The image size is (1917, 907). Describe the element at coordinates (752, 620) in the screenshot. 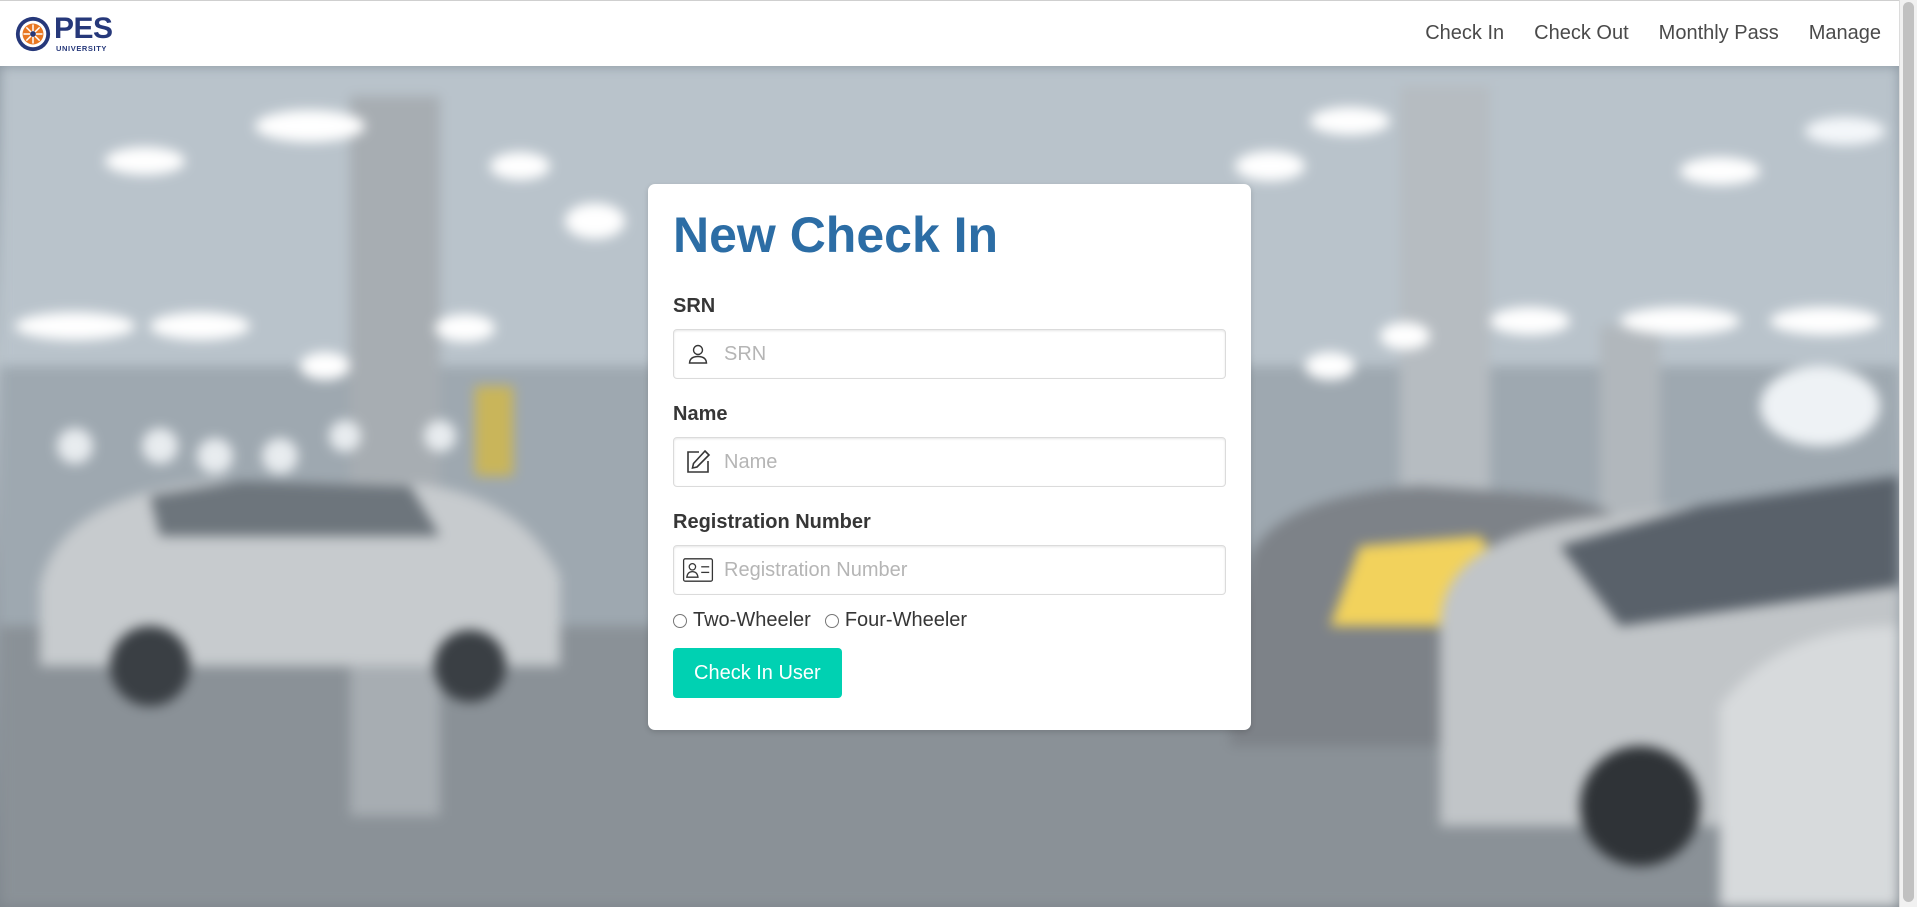

I see `two-wheeler-label: Two-Wheeler` at that location.